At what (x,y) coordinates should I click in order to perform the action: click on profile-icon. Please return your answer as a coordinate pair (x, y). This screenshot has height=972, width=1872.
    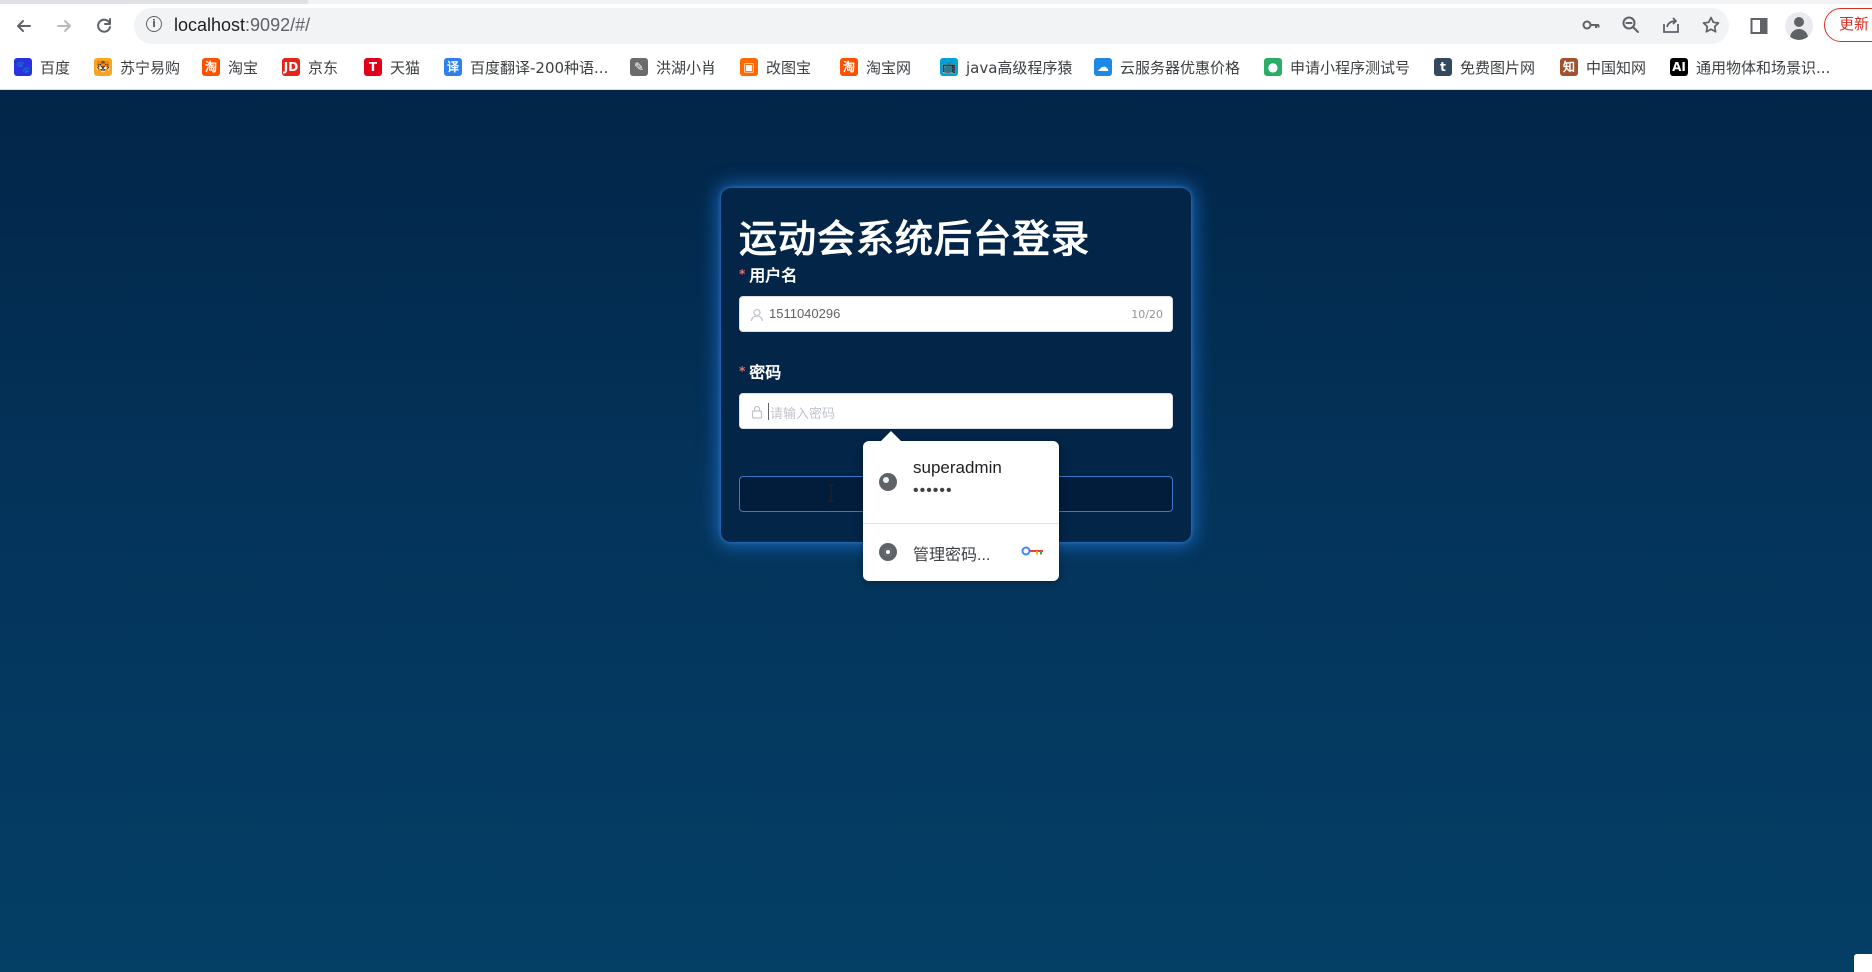
    Looking at the image, I should click on (1799, 26).